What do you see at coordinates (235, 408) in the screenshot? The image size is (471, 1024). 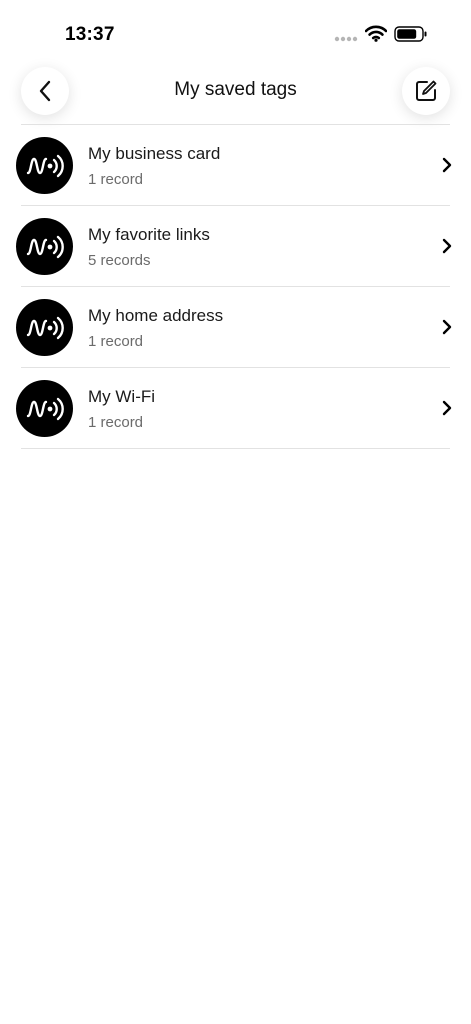 I see `list-item: My Wi-Fi 1 record` at bounding box center [235, 408].